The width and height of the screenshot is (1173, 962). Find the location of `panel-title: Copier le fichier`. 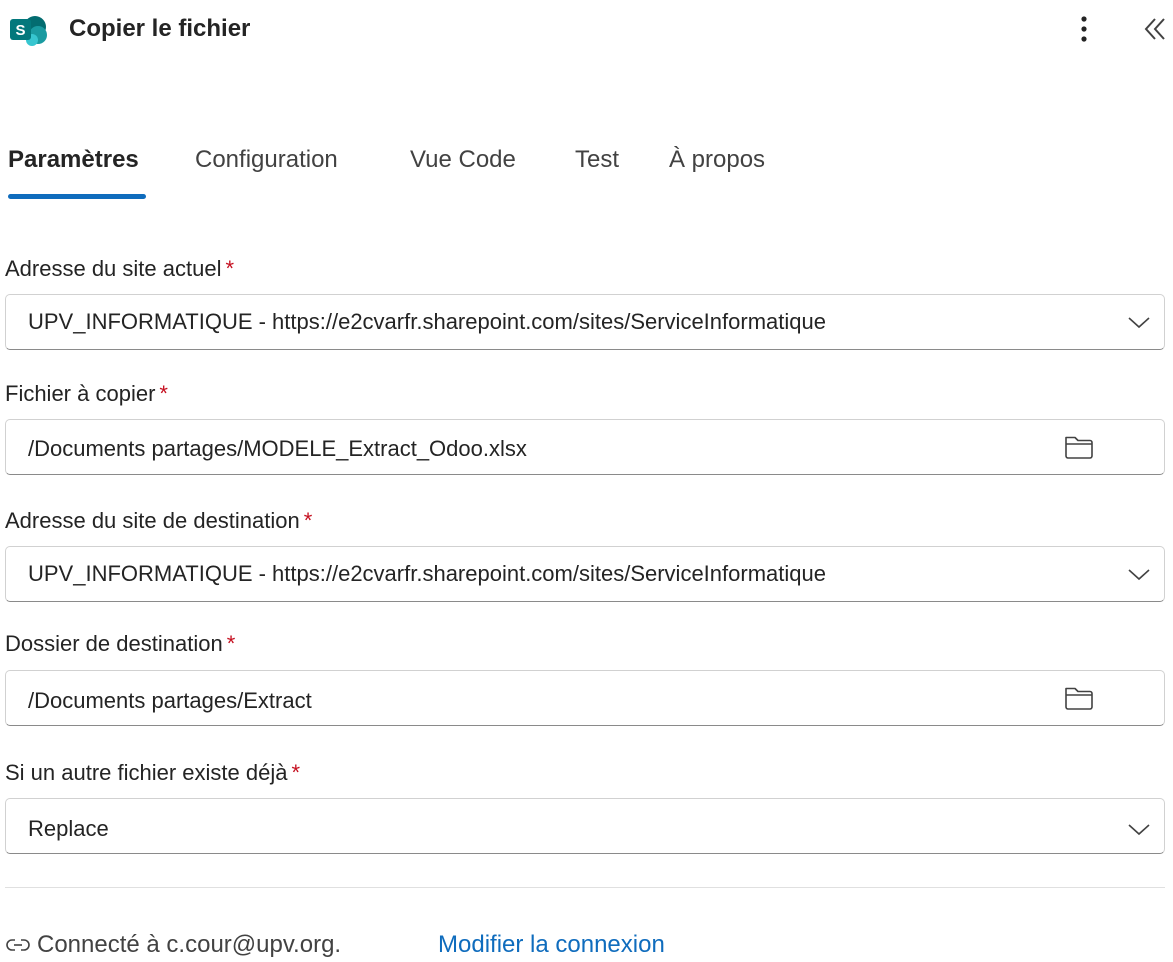

panel-title: Copier le fichier is located at coordinates (160, 28).